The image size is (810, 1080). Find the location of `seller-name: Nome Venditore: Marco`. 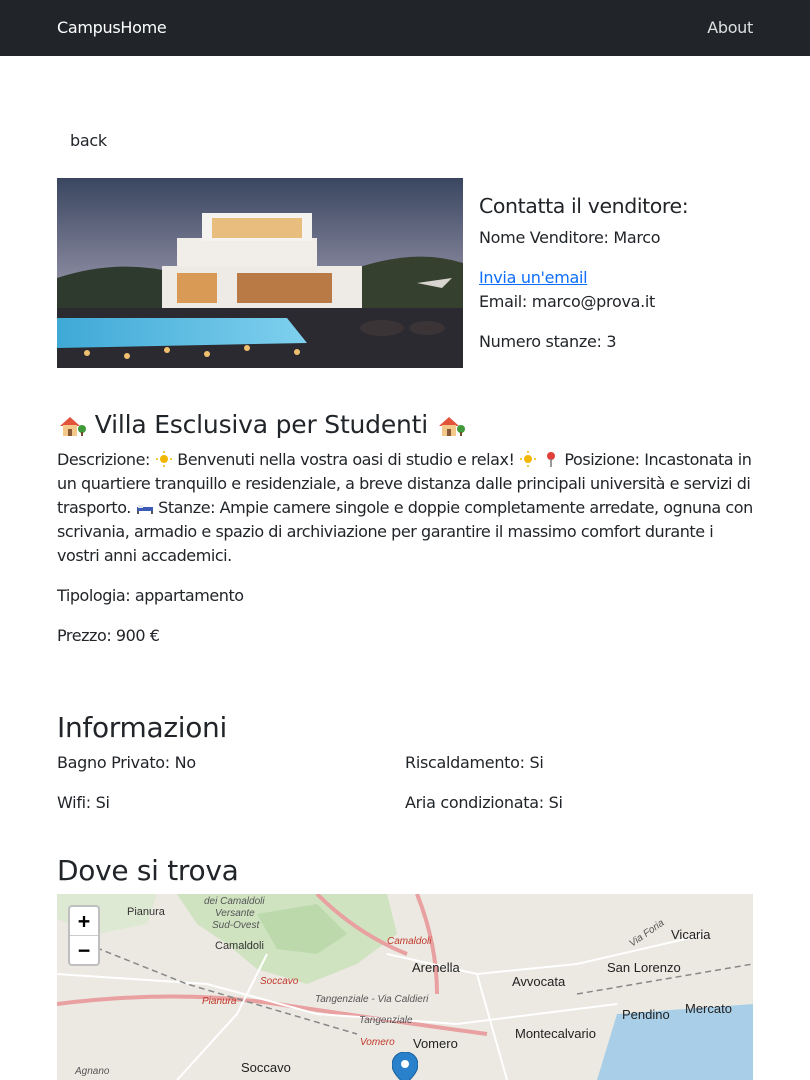

seller-name: Nome Venditore: Marco is located at coordinates (570, 237).